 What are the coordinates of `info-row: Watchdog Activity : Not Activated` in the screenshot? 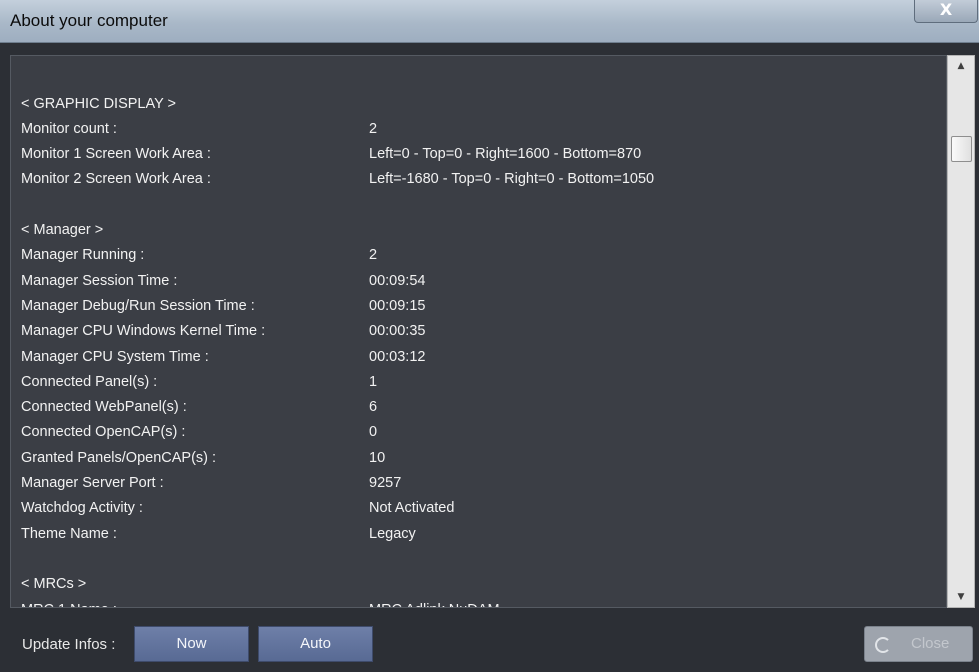 It's located at (483, 508).